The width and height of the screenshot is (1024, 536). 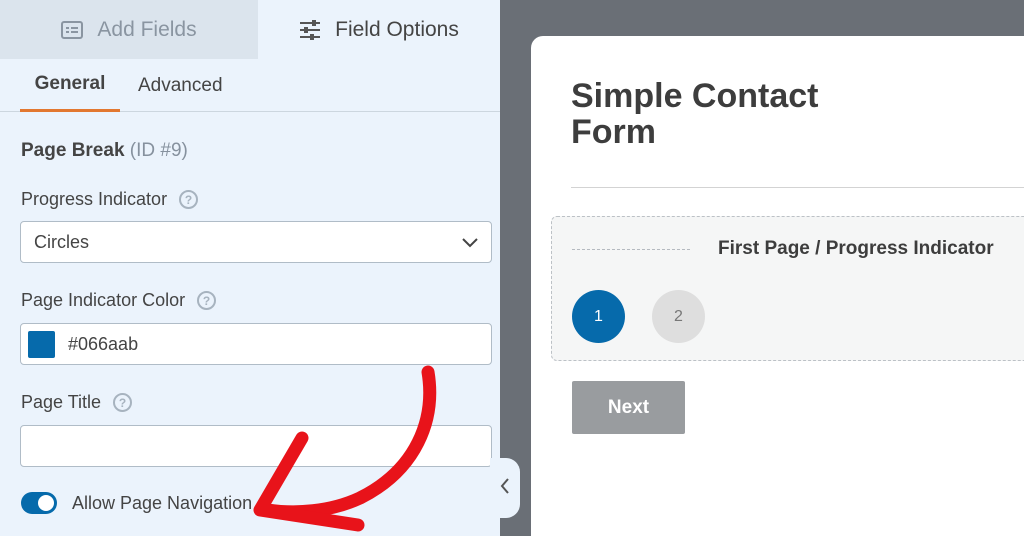 I want to click on panel-top-tabs: Add Fields Field Options, so click(x=250, y=29).